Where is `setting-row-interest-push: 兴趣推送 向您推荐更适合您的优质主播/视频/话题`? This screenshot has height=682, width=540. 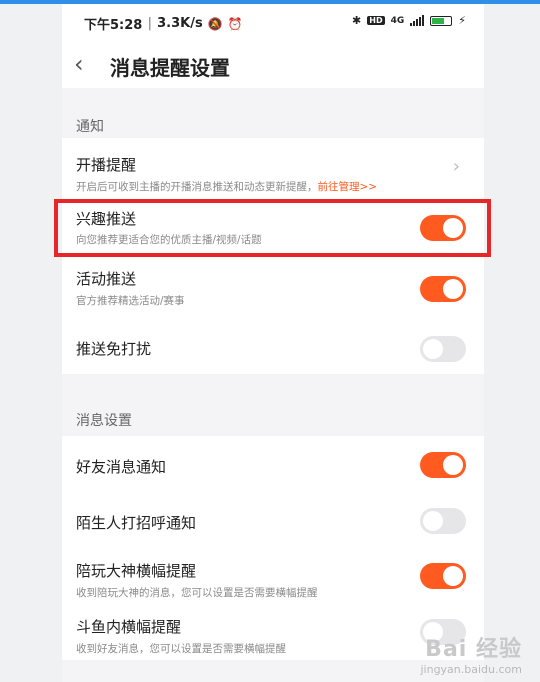 setting-row-interest-push: 兴趣推送 向您推荐更适合您的优质主播/视频/话题 is located at coordinates (273, 226).